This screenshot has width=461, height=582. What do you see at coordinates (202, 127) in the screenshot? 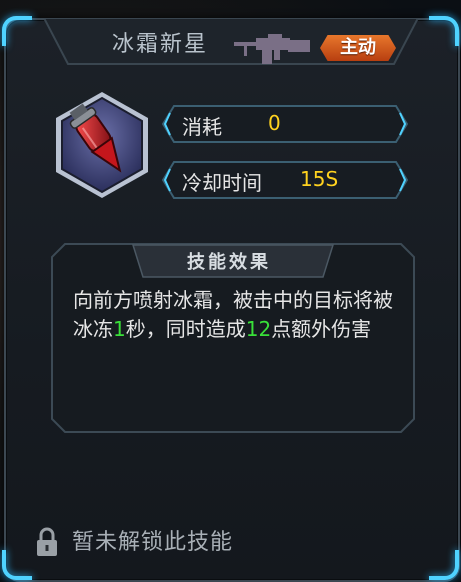
I see `cost-label: 消耗` at bounding box center [202, 127].